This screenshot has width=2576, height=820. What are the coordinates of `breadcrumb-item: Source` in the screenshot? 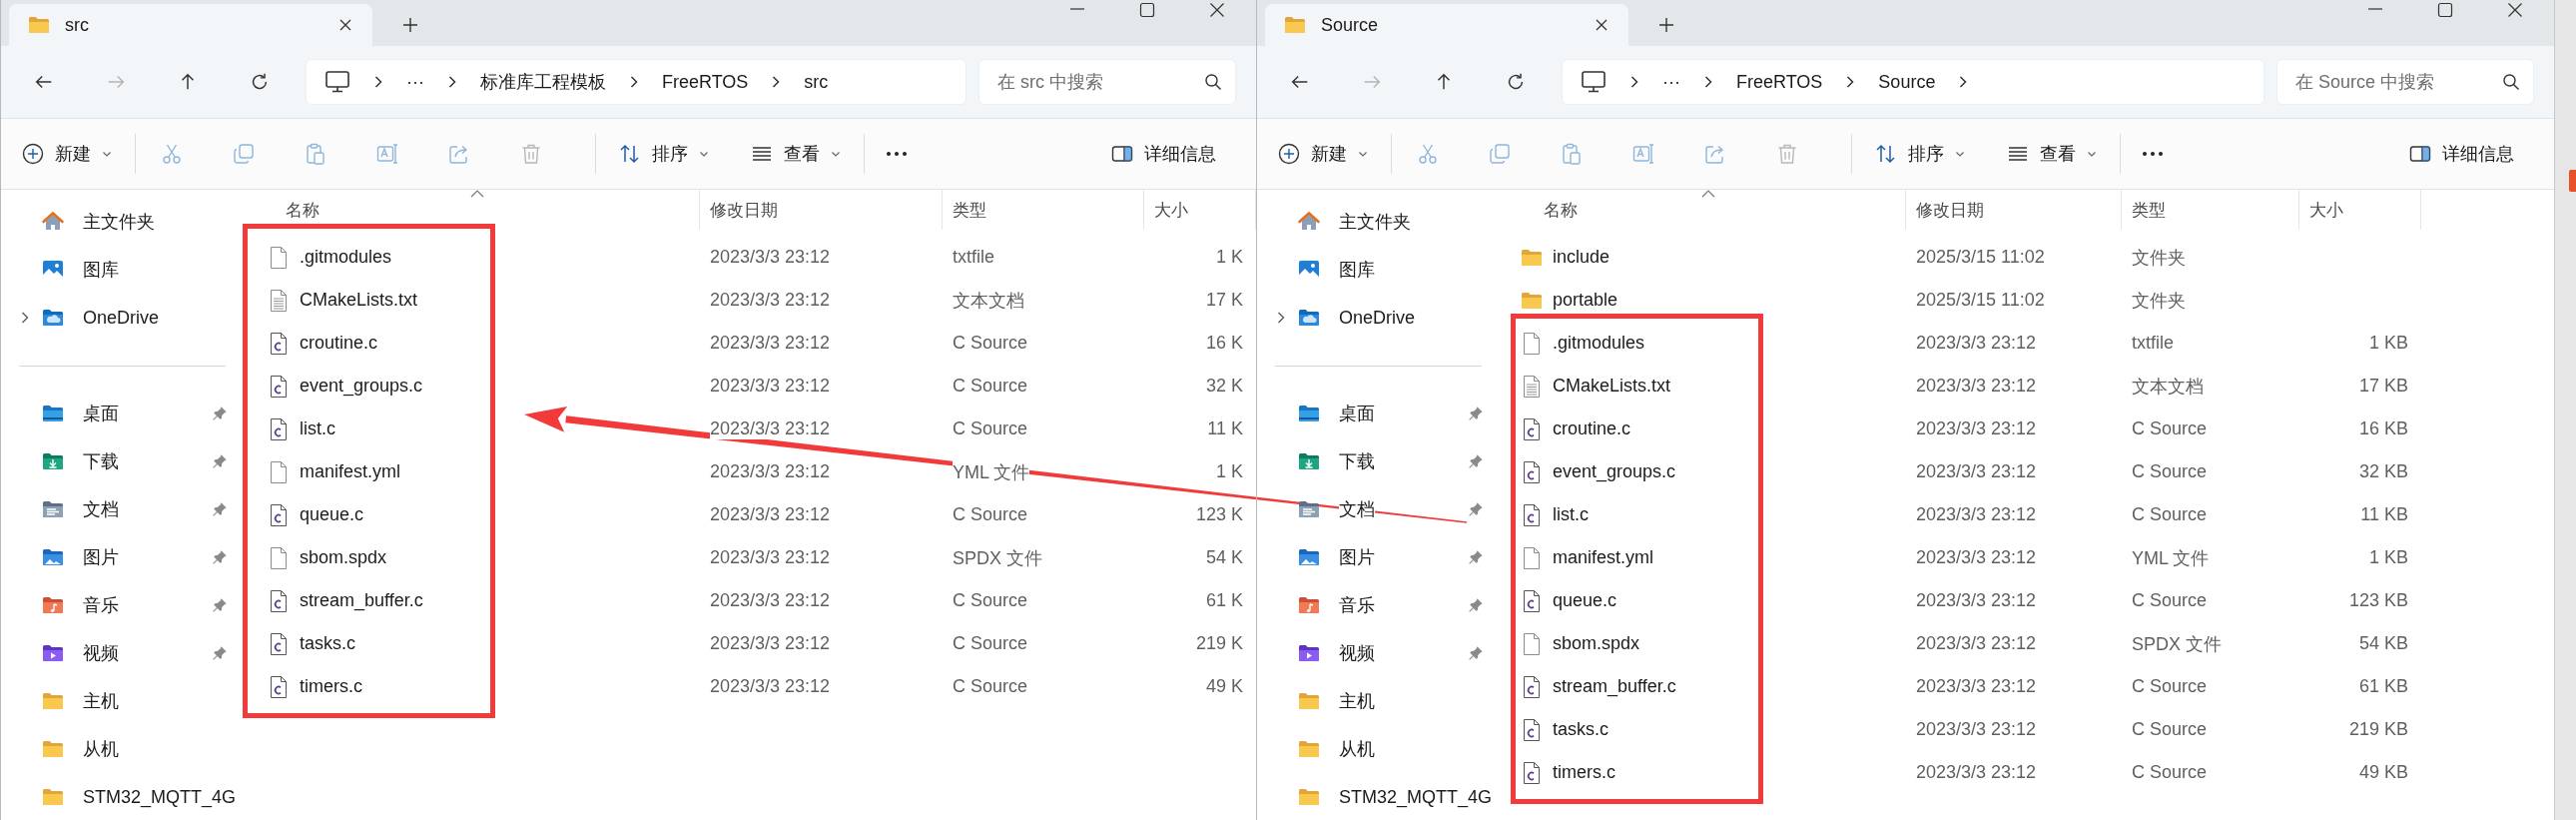 It's located at (1907, 82).